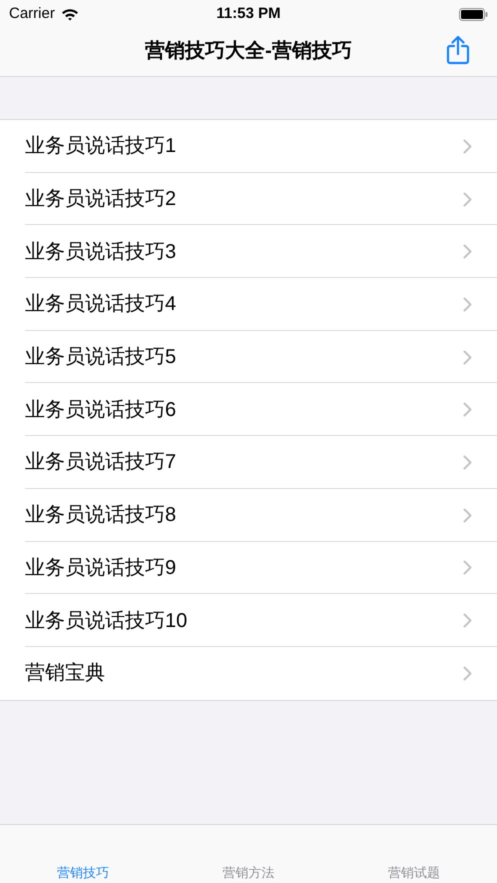  I want to click on row-label: 业务员说话技巧7, so click(101, 463).